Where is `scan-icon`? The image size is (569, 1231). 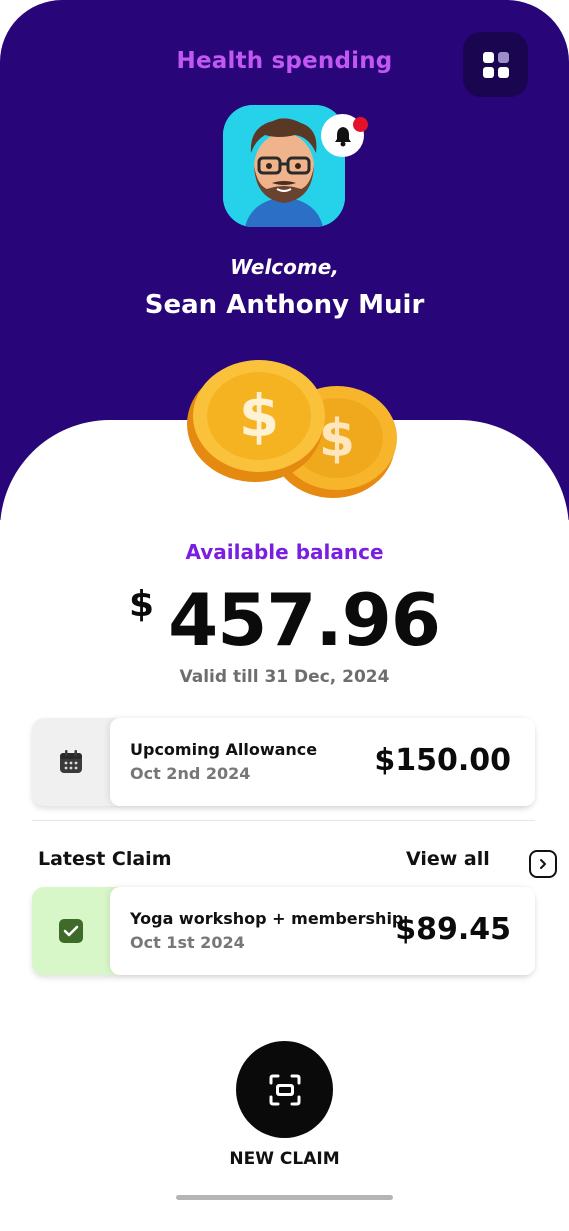
scan-icon is located at coordinates (284, 1089).